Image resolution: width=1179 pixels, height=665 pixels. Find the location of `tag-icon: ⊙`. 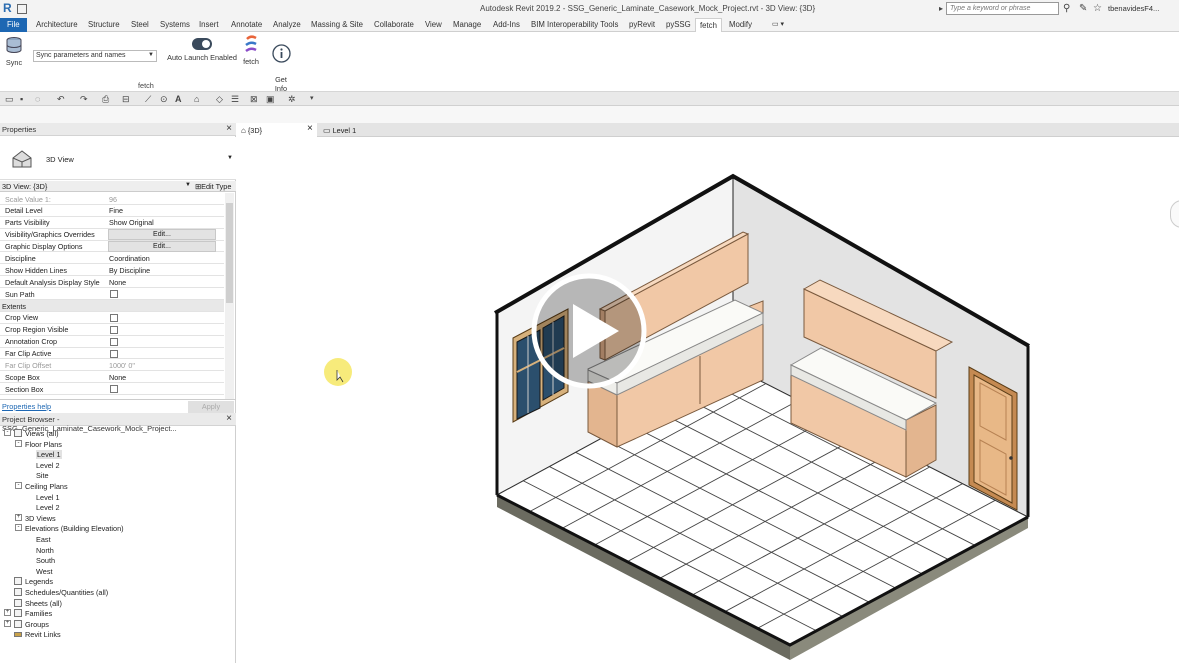

tag-icon: ⊙ is located at coordinates (164, 99).